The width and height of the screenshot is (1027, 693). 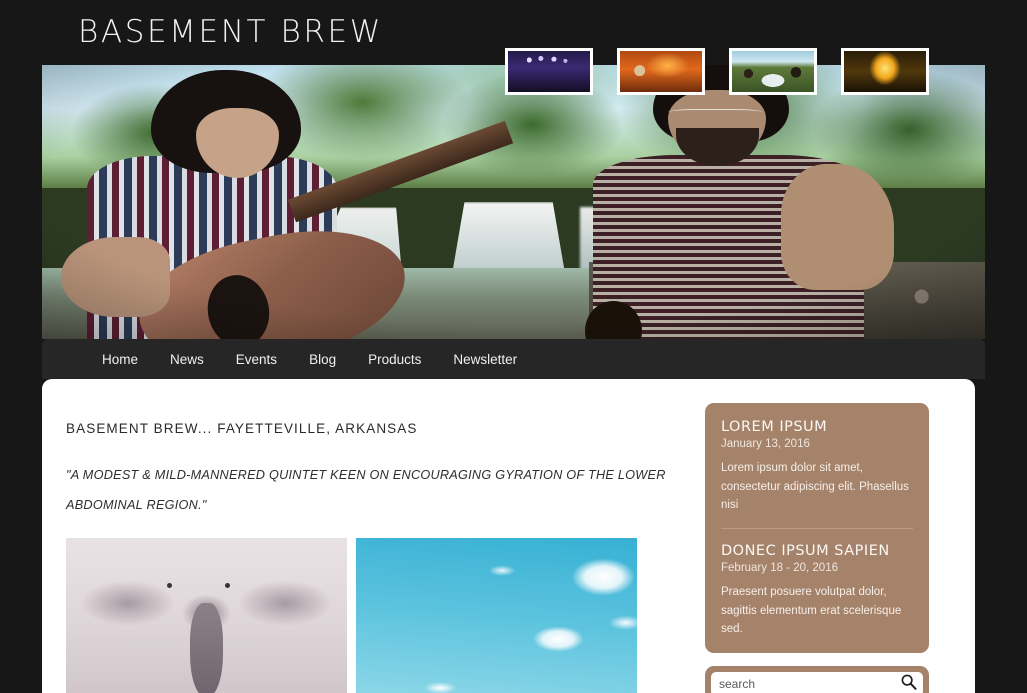 I want to click on sidebar-post-date: January 13, 2016, so click(x=765, y=444).